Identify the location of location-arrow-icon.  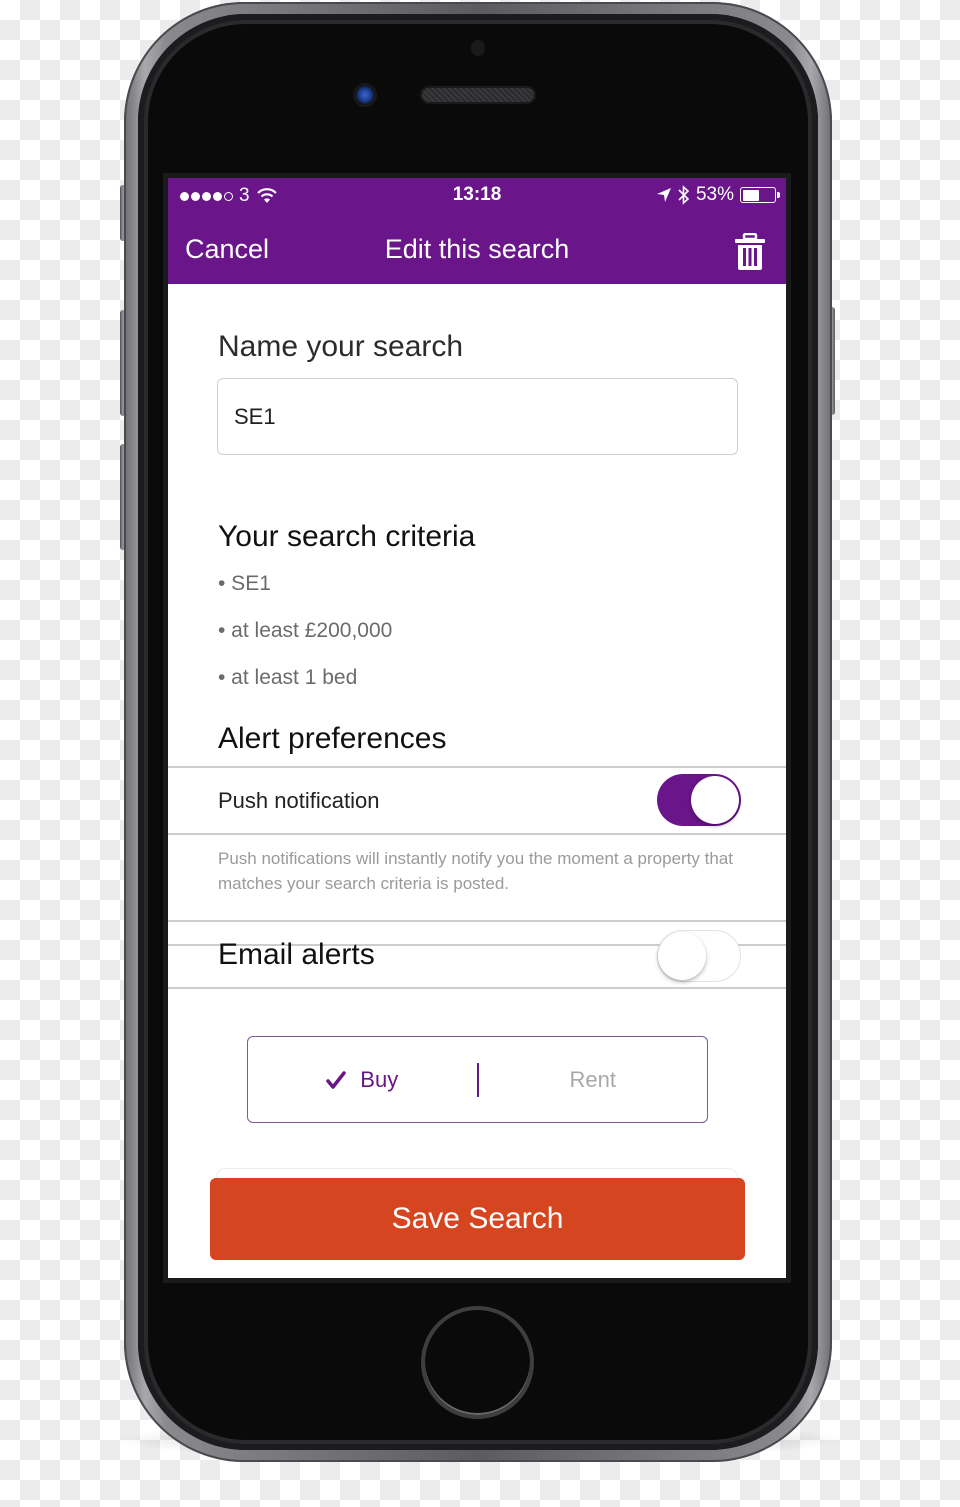
(663, 195).